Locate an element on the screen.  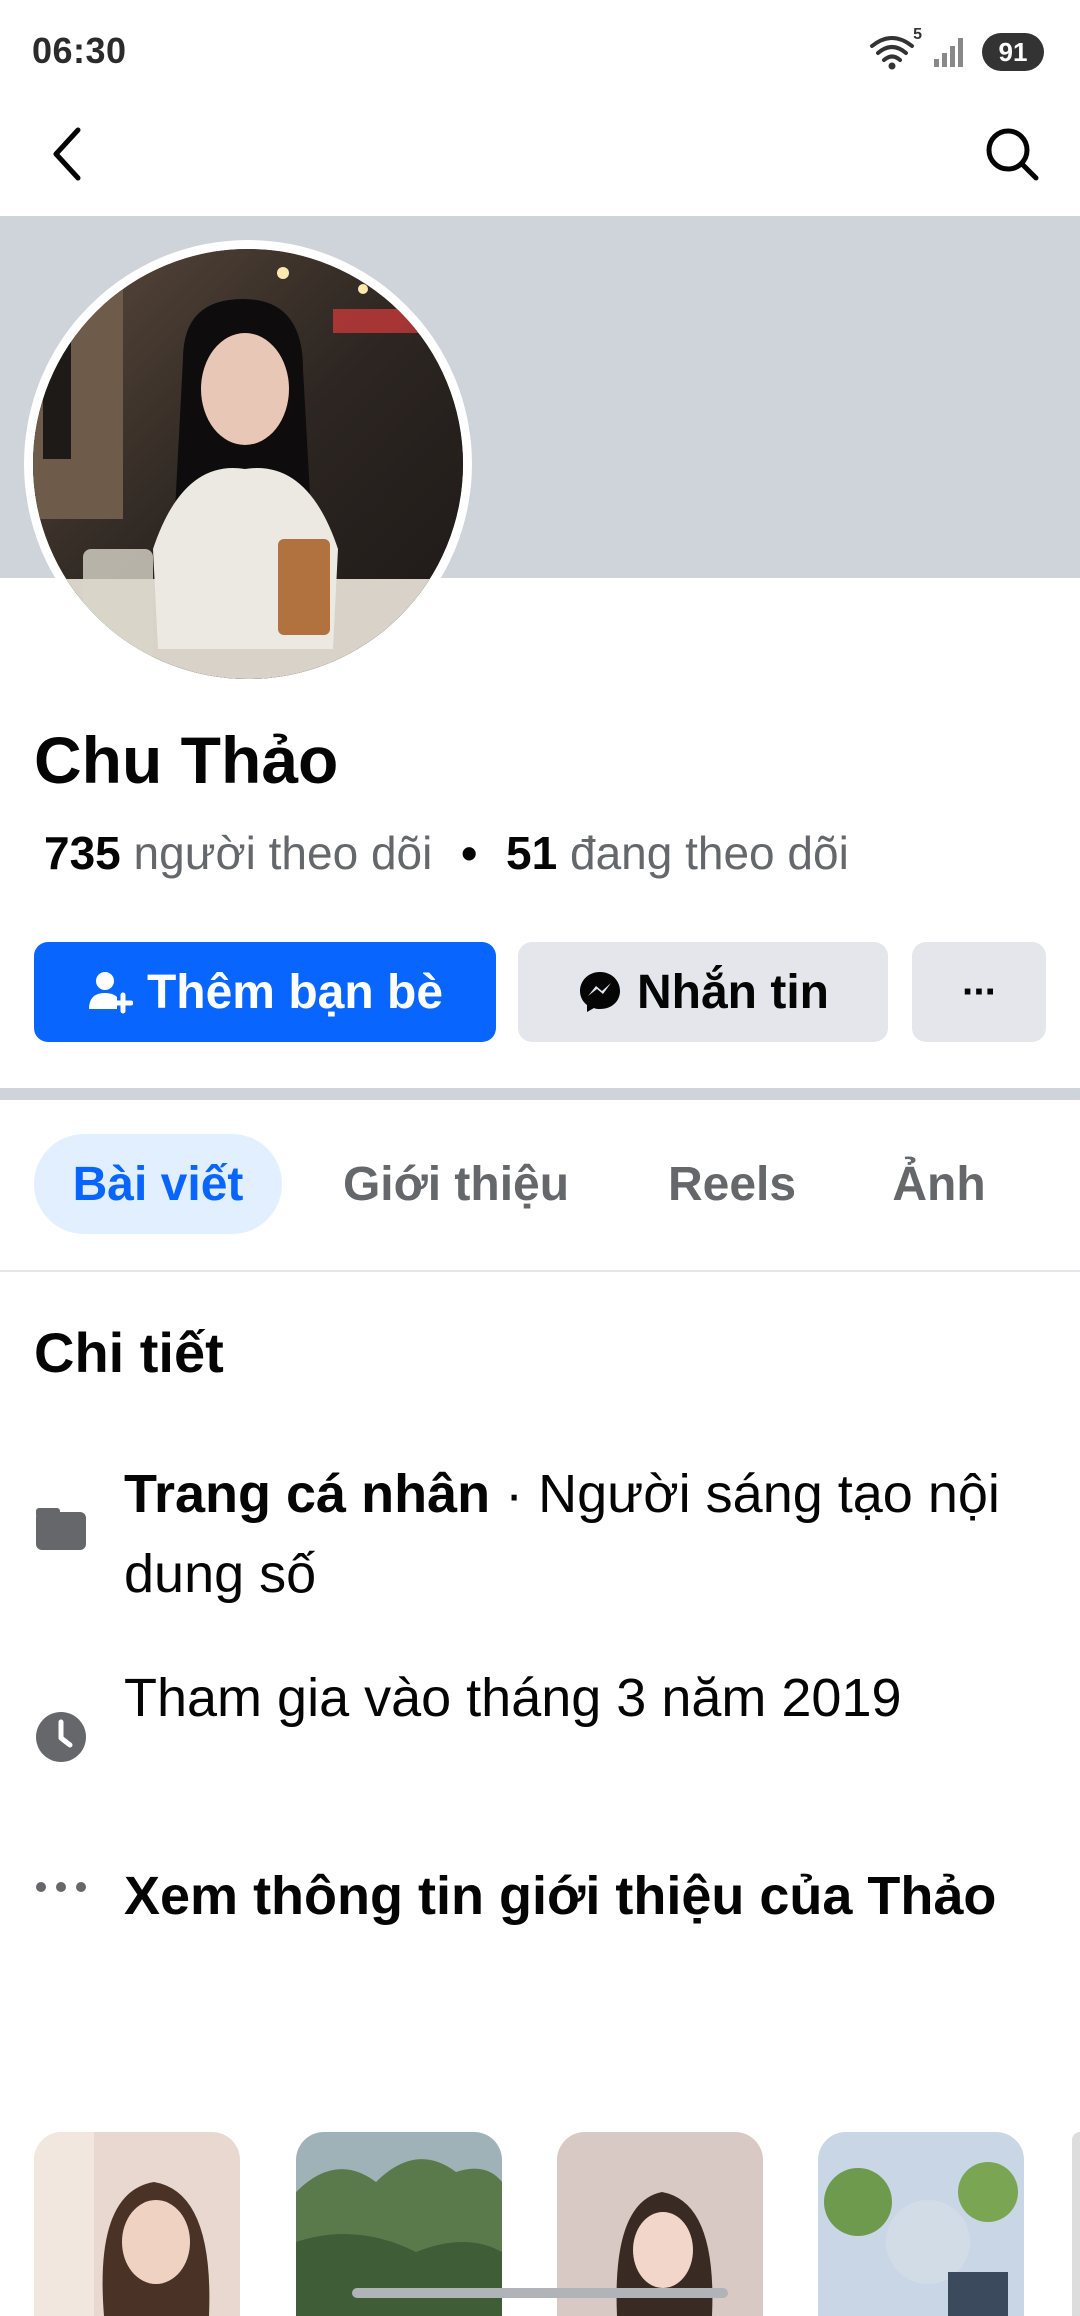
wifi-badge: 5 is located at coordinates (917, 34).